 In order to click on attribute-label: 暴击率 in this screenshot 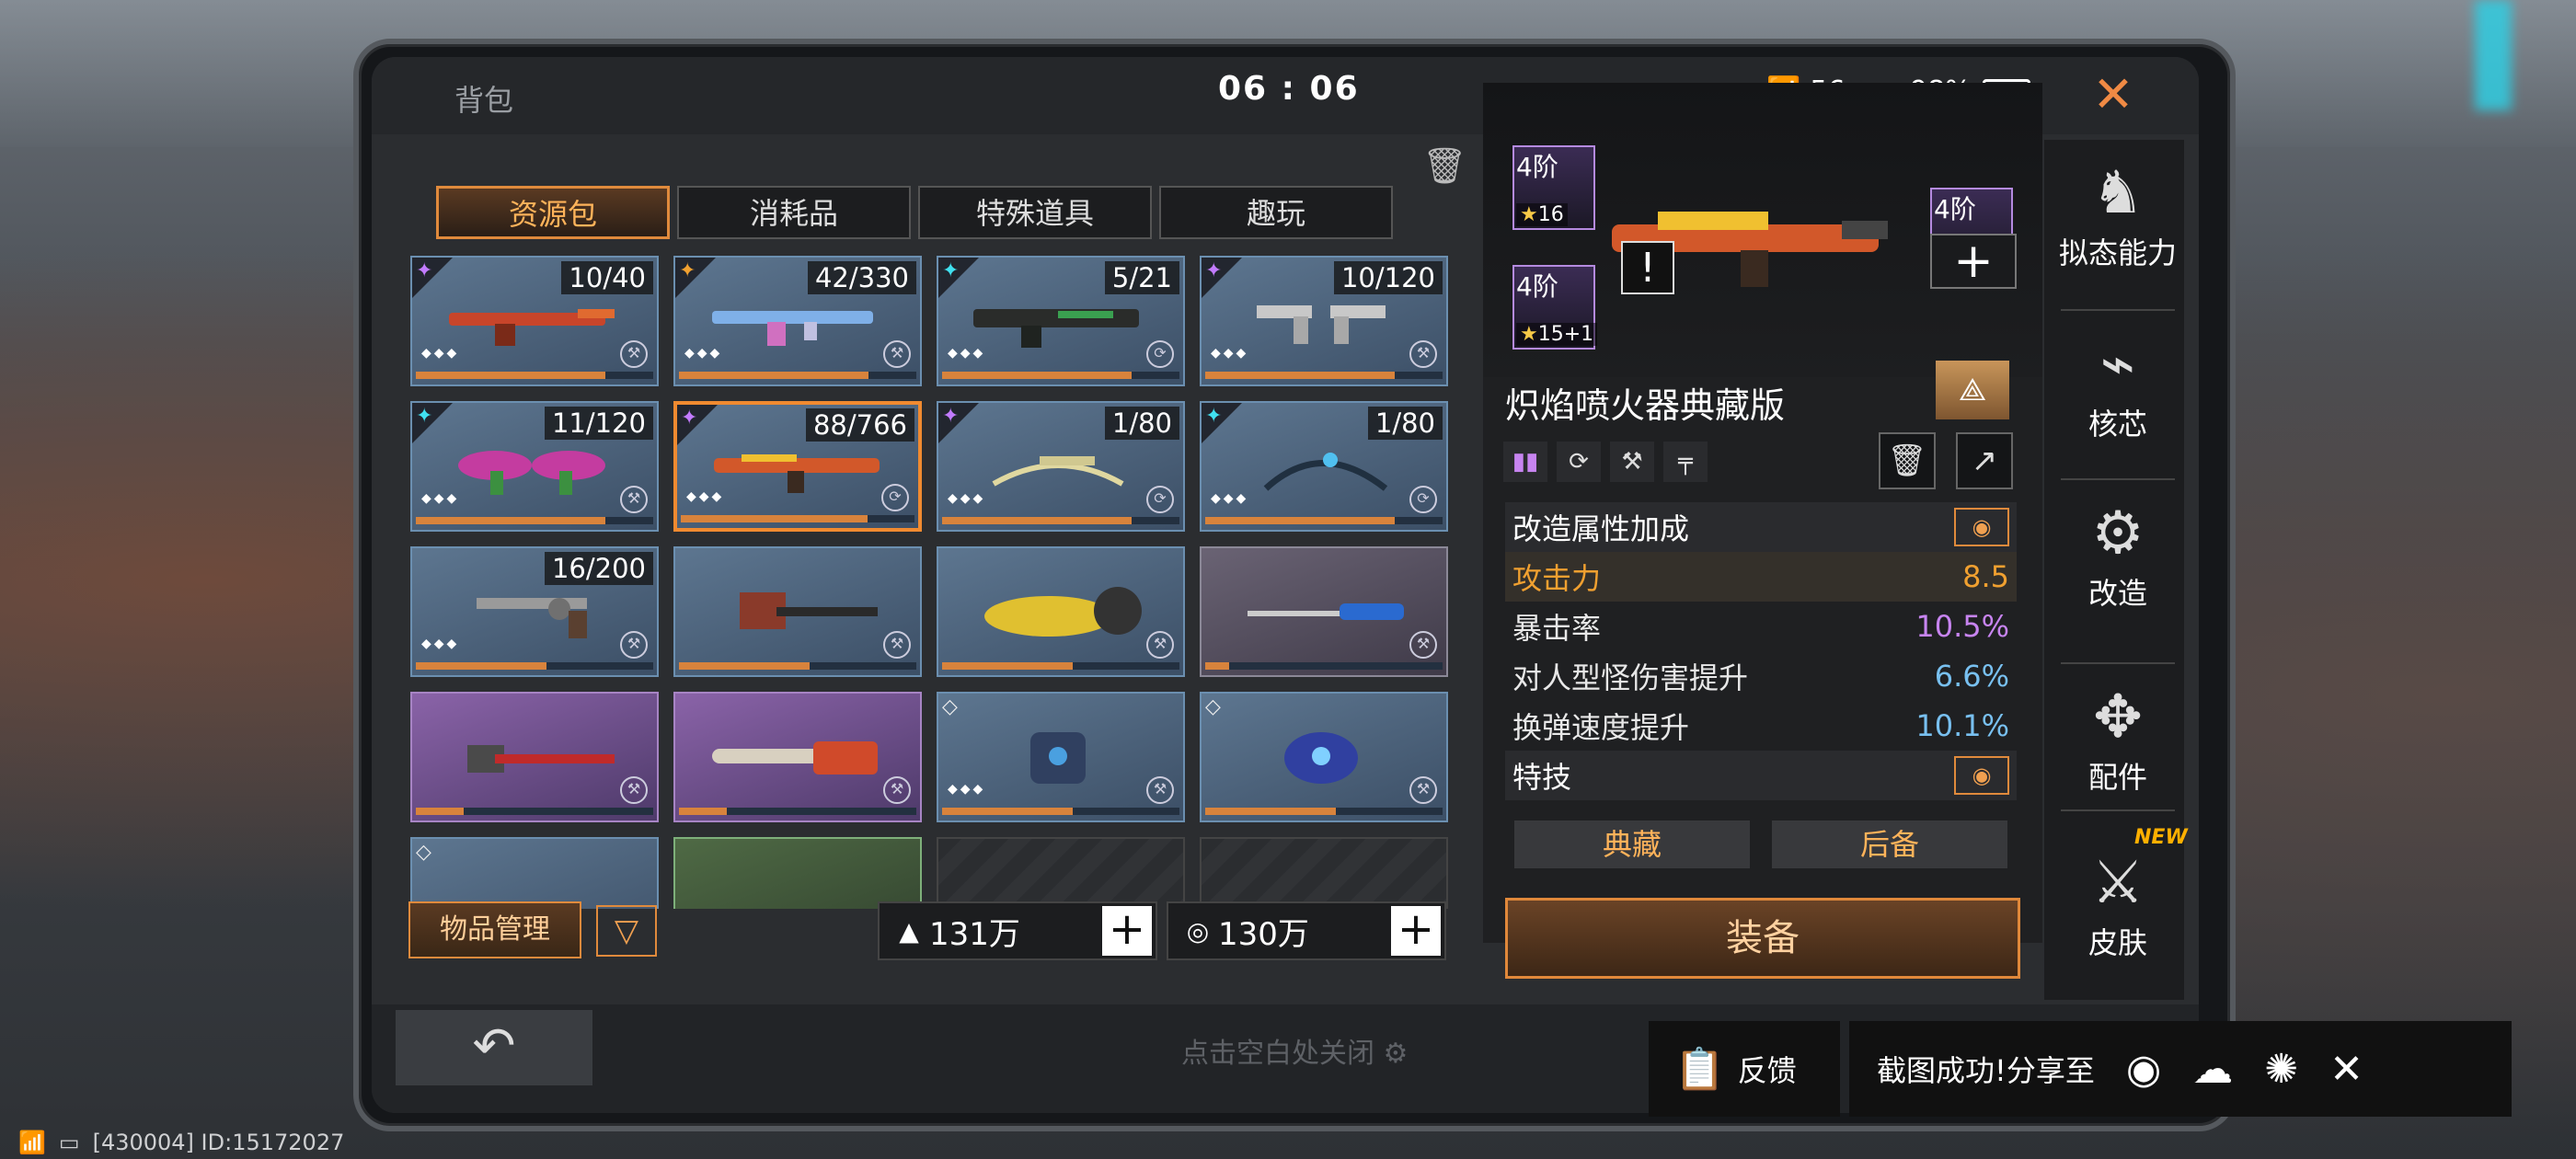, I will do `click(1557, 628)`.